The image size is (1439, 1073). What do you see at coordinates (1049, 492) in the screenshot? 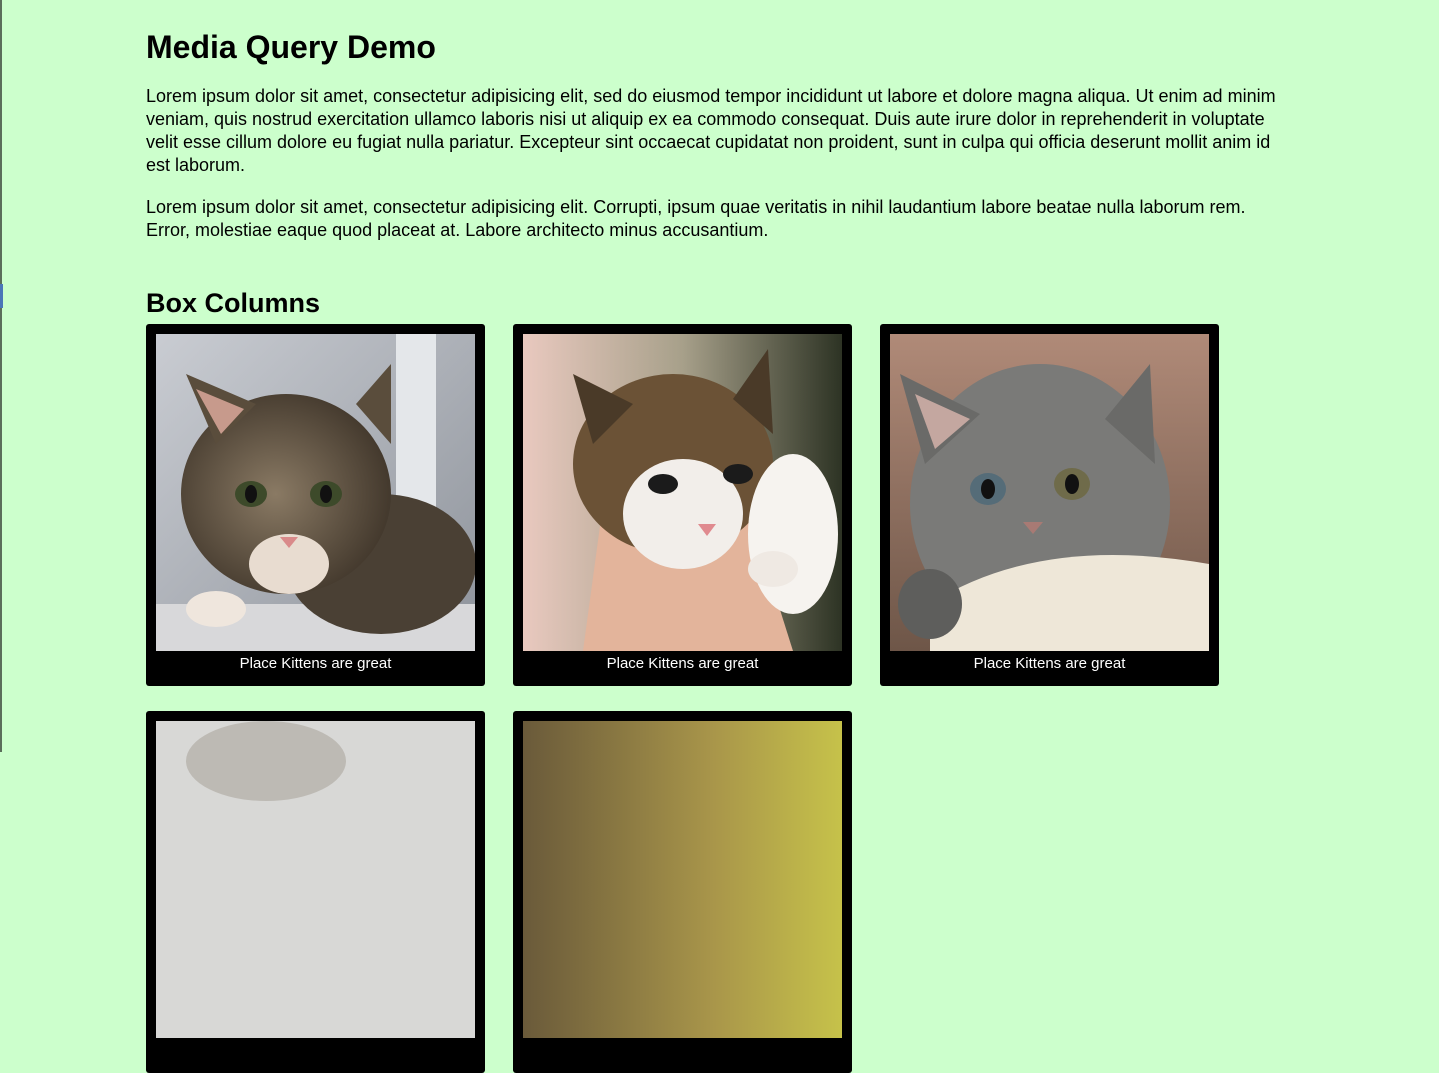
I see `gray-kitten-photo` at bounding box center [1049, 492].